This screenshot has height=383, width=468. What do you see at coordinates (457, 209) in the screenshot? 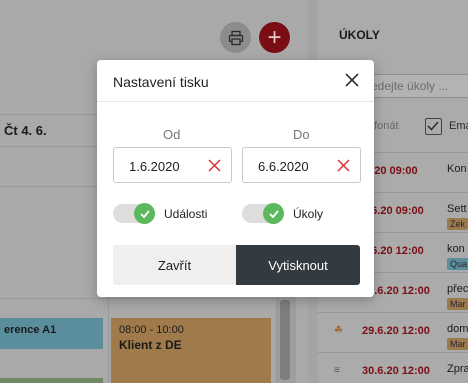
I see `task-title: Sett` at bounding box center [457, 209].